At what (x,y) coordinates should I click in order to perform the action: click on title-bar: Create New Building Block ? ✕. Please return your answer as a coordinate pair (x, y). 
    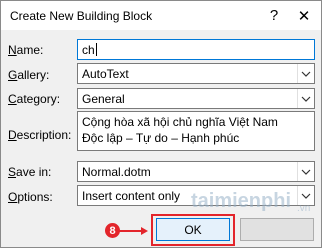
    Looking at the image, I should click on (161, 15).